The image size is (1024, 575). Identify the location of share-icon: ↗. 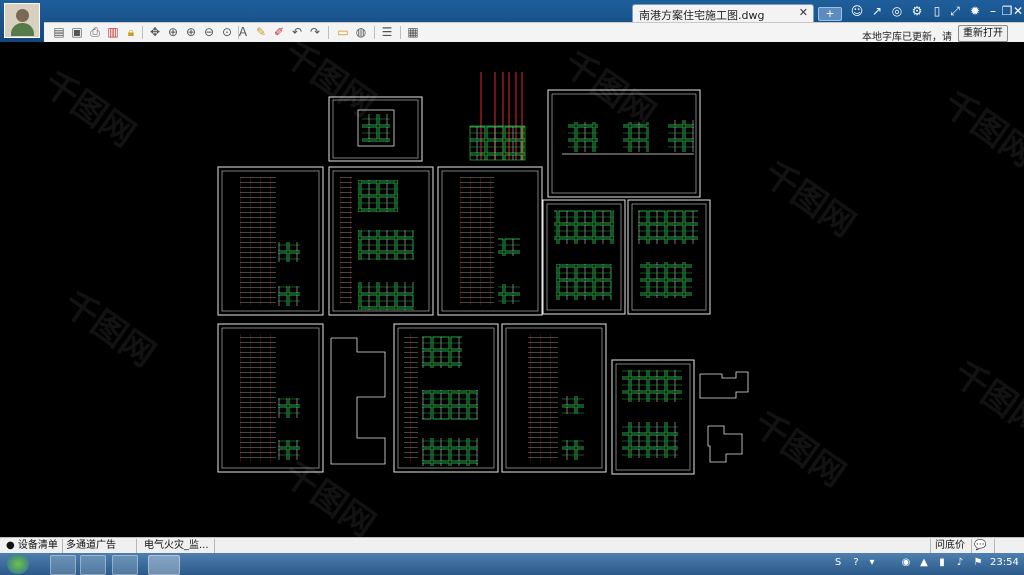
(877, 11).